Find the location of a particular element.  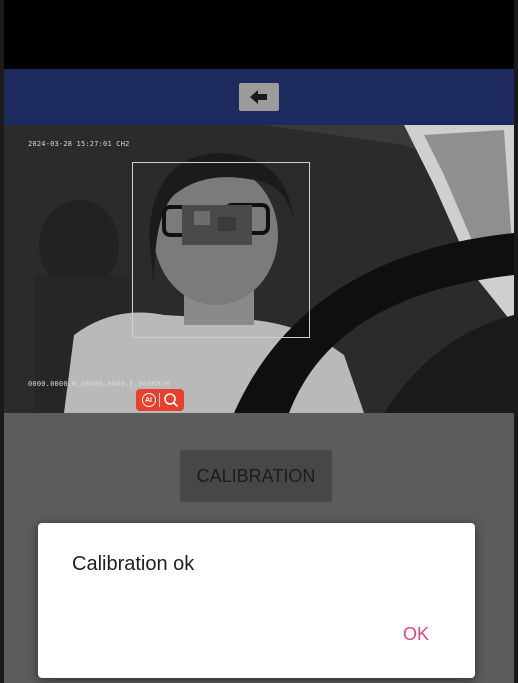

back-button is located at coordinates (259, 97).